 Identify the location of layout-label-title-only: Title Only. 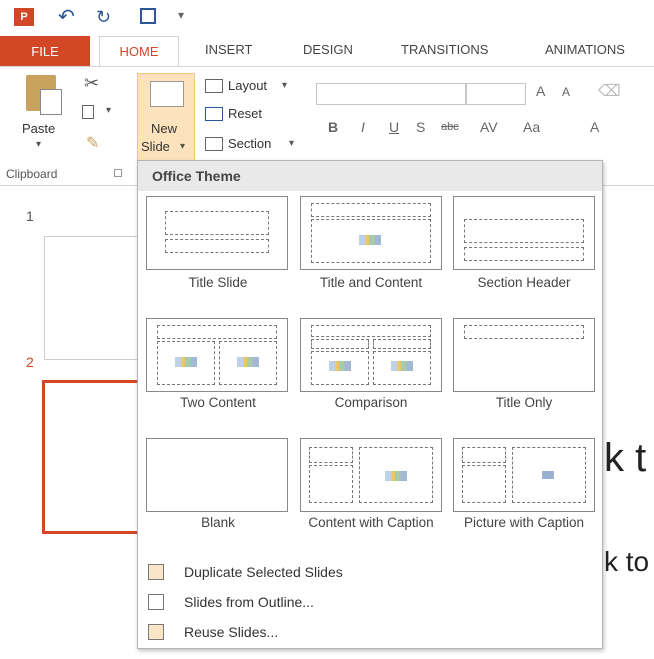
(524, 402).